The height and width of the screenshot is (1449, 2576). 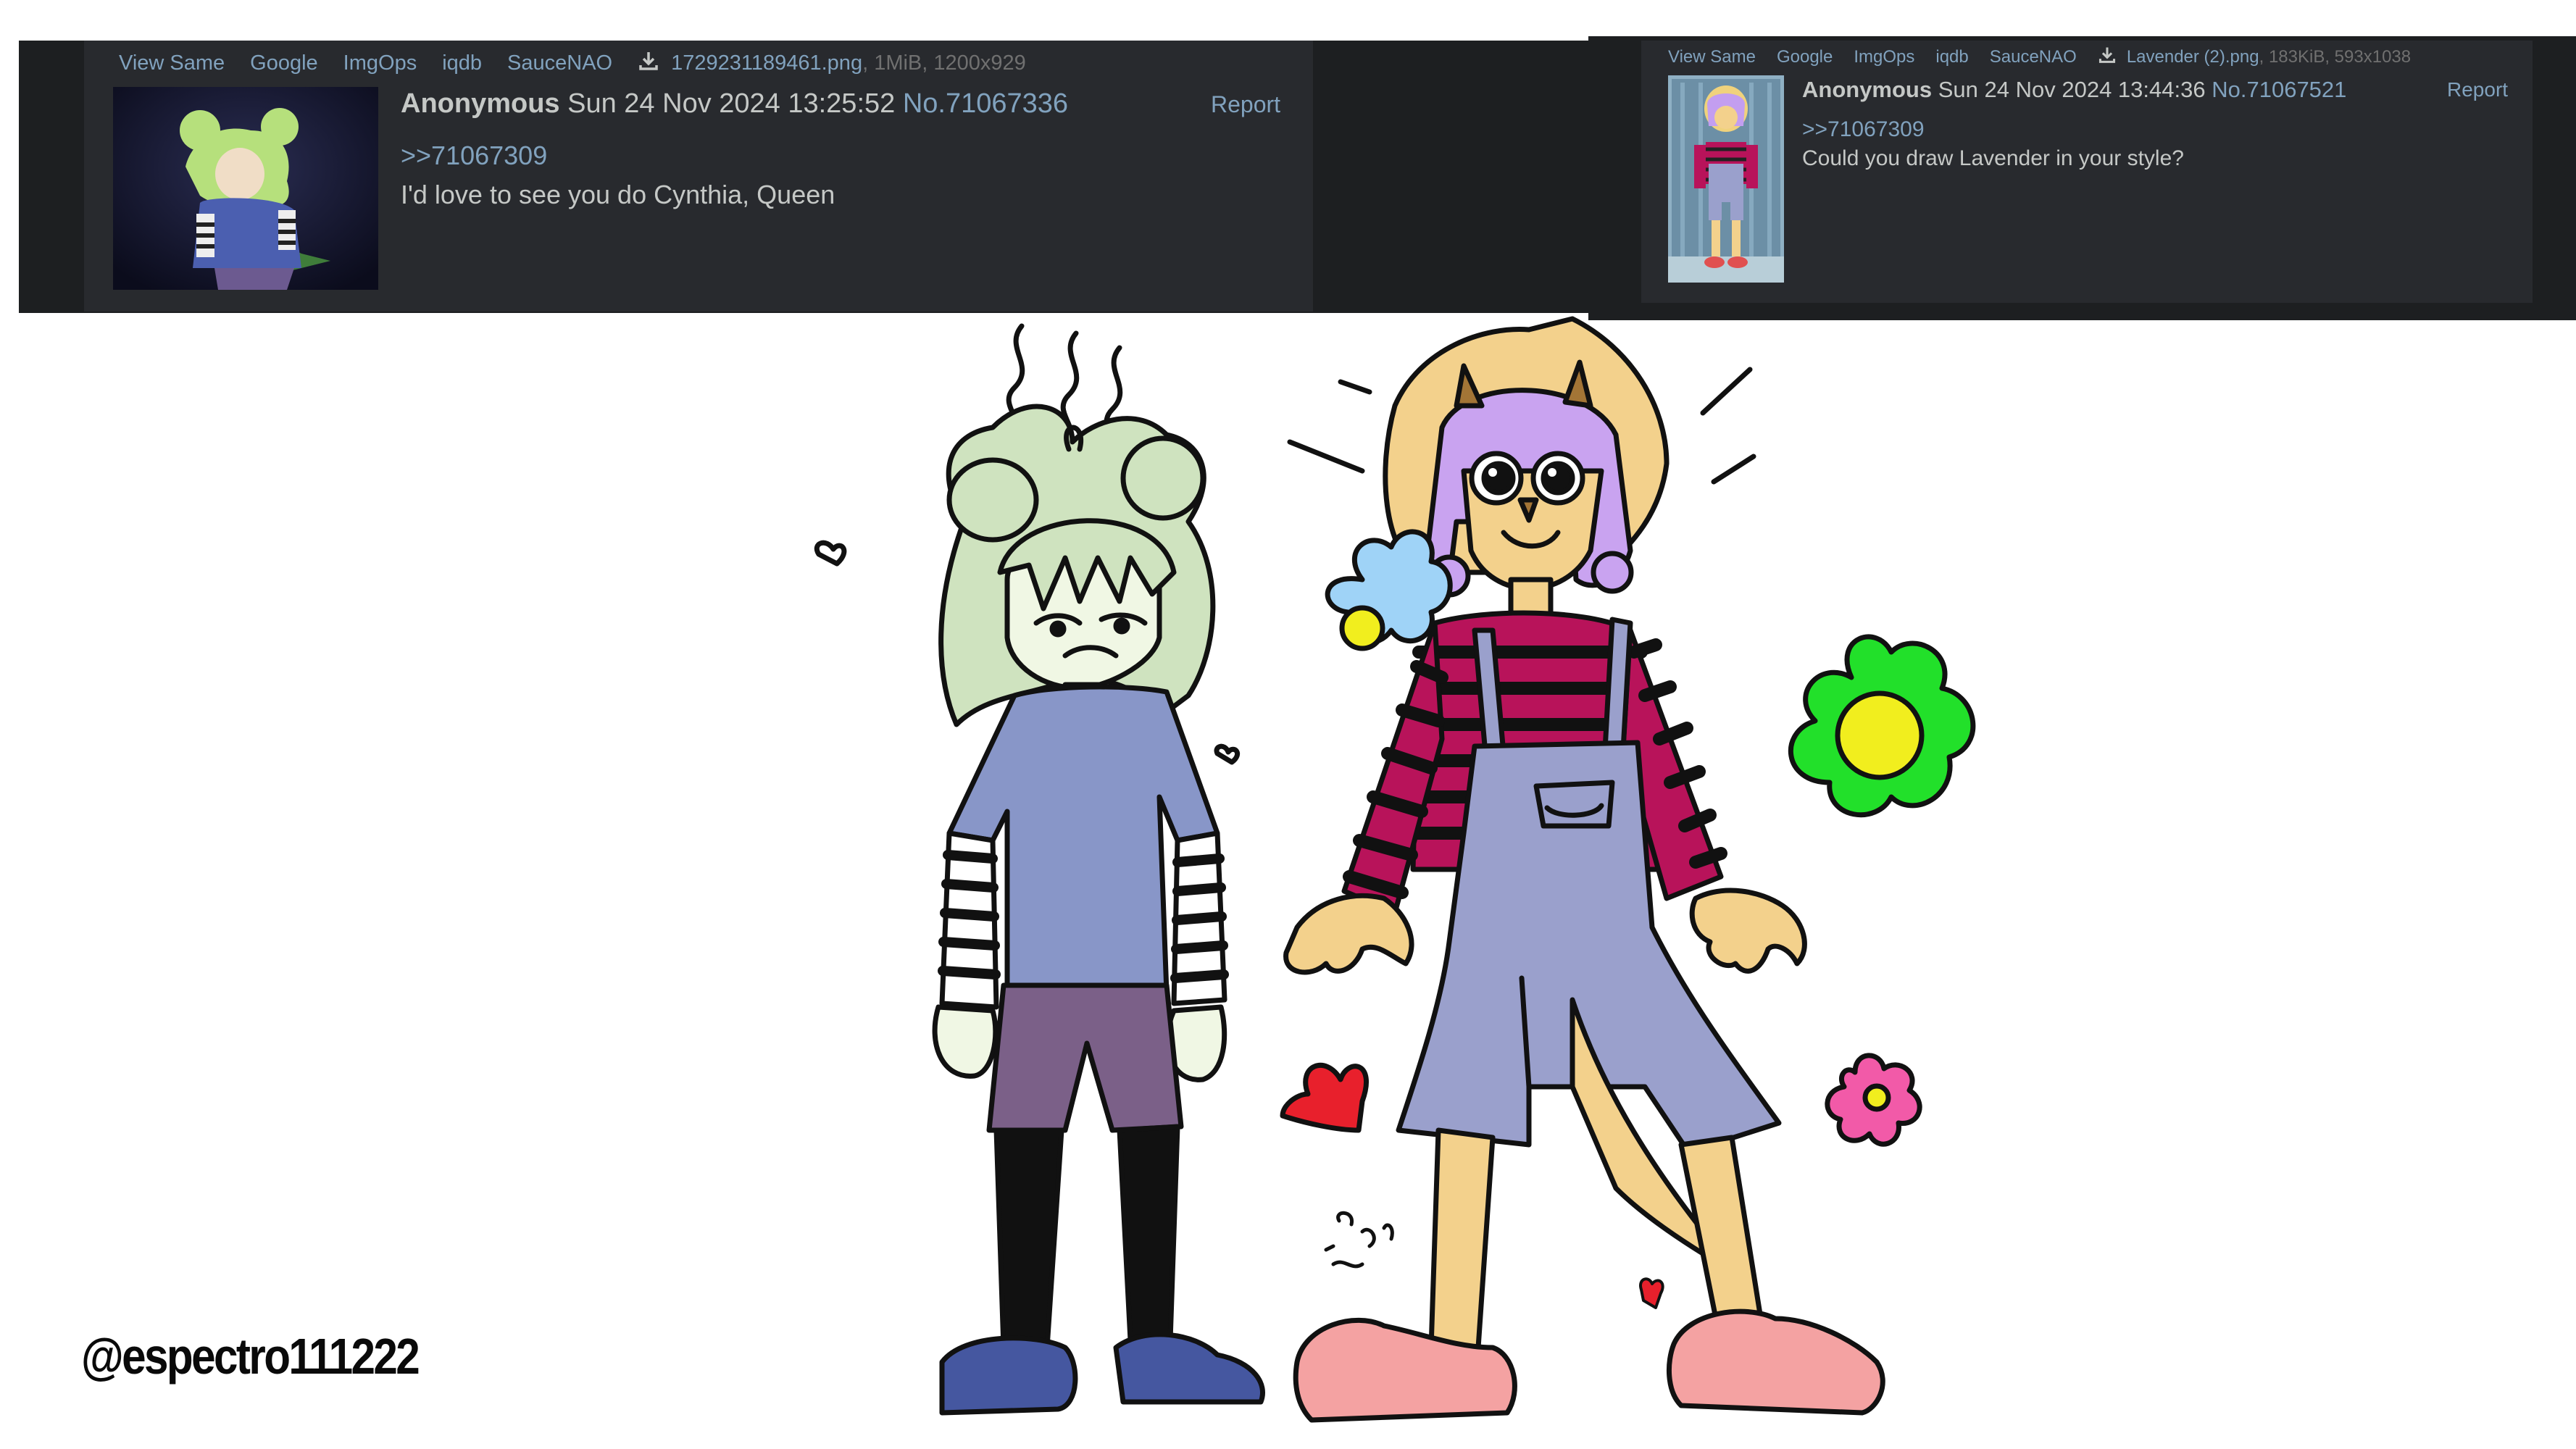 I want to click on flower-green, so click(x=1882, y=726).